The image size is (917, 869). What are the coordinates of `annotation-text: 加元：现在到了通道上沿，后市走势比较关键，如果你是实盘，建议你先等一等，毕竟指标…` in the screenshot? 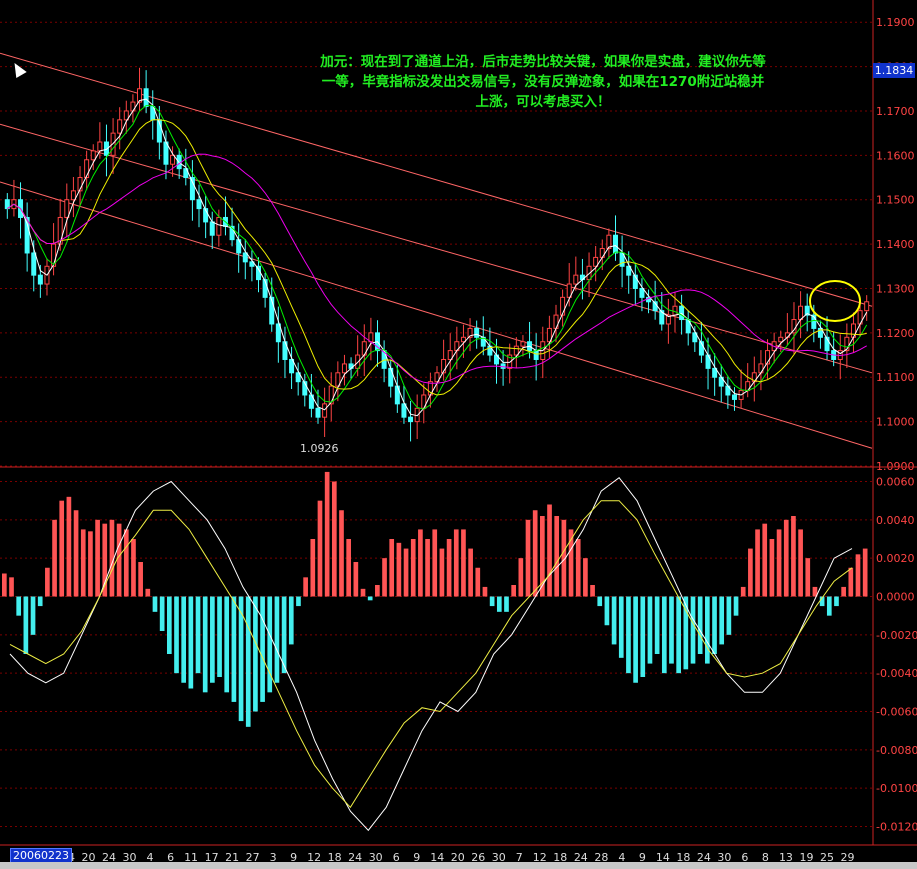 It's located at (543, 82).